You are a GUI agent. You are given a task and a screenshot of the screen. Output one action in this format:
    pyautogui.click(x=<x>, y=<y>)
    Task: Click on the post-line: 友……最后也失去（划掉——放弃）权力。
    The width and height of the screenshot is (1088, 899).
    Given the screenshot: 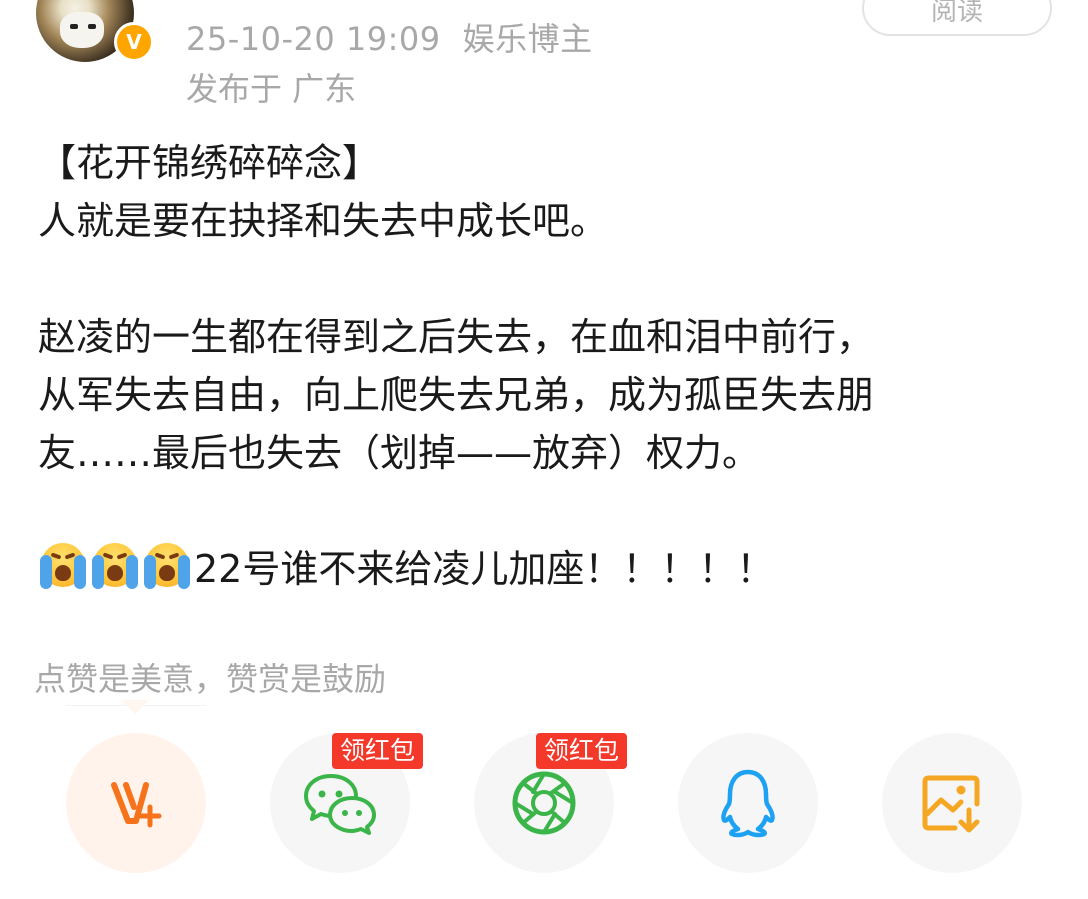 What is the action you would take?
    pyautogui.click(x=399, y=453)
    